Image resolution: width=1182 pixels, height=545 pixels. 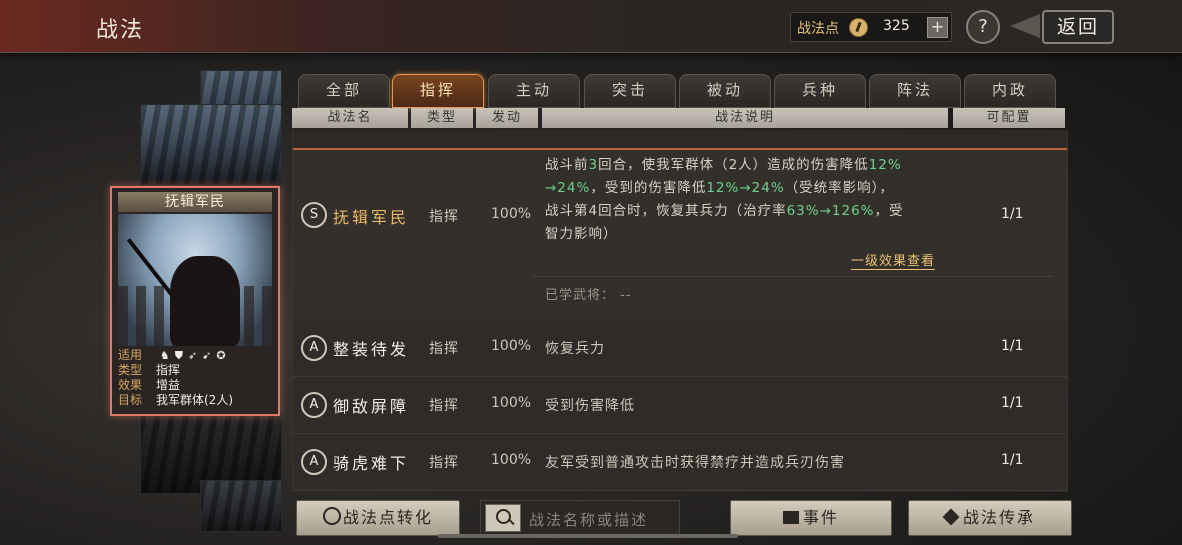 I want to click on tactic-description: 恢复兵力, so click(x=575, y=349).